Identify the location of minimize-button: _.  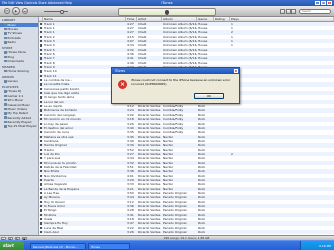
(317, 3).